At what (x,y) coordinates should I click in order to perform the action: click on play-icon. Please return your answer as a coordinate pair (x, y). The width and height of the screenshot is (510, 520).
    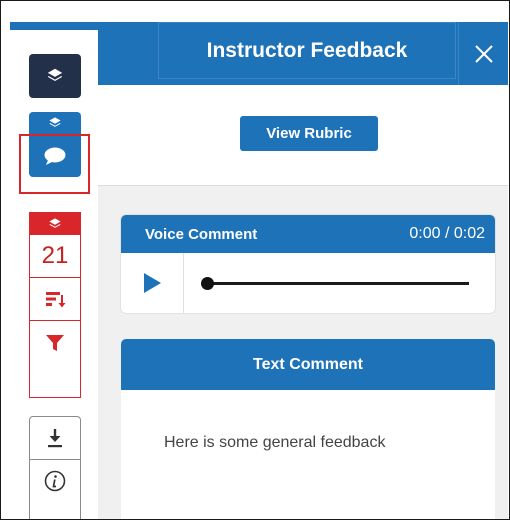
    Looking at the image, I should click on (152, 283).